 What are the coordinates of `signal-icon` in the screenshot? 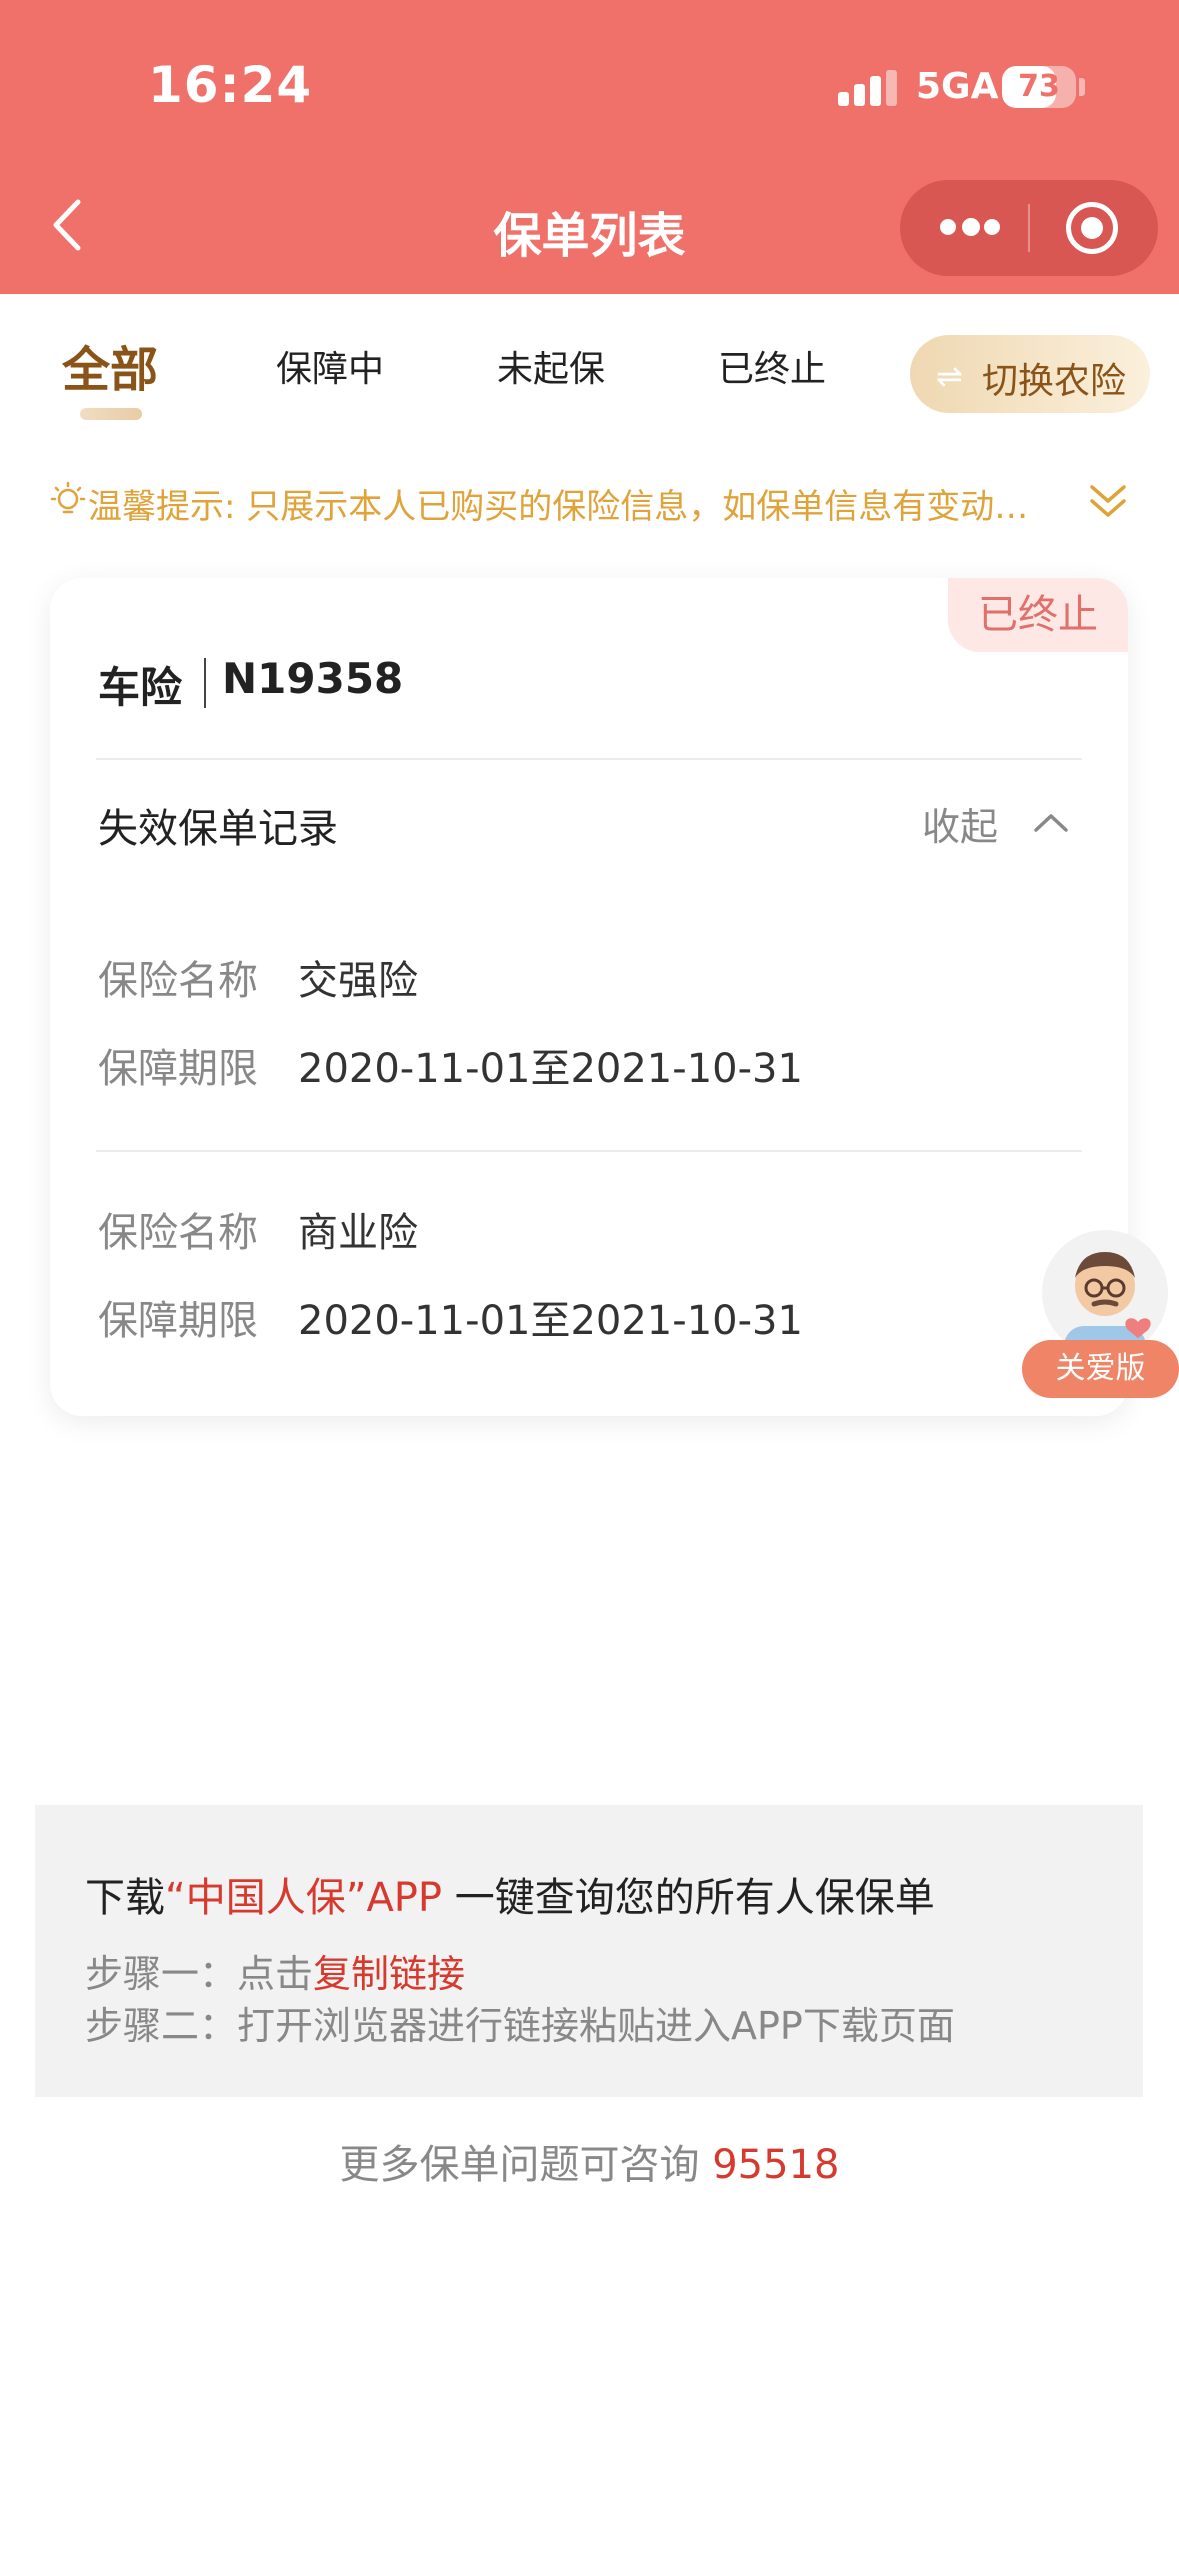 It's located at (868, 88).